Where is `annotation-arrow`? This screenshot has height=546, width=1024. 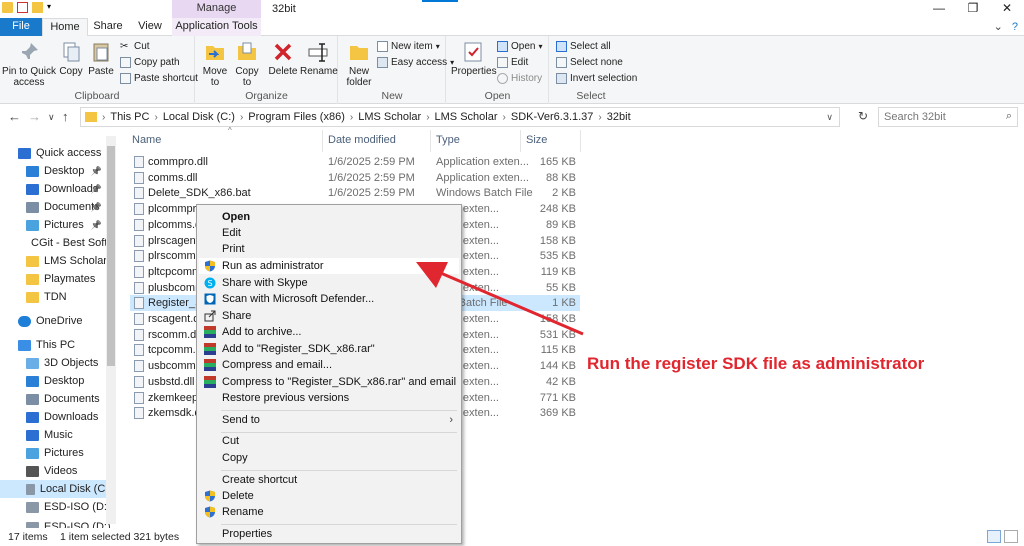
annotation-arrow is located at coordinates (500, 299).